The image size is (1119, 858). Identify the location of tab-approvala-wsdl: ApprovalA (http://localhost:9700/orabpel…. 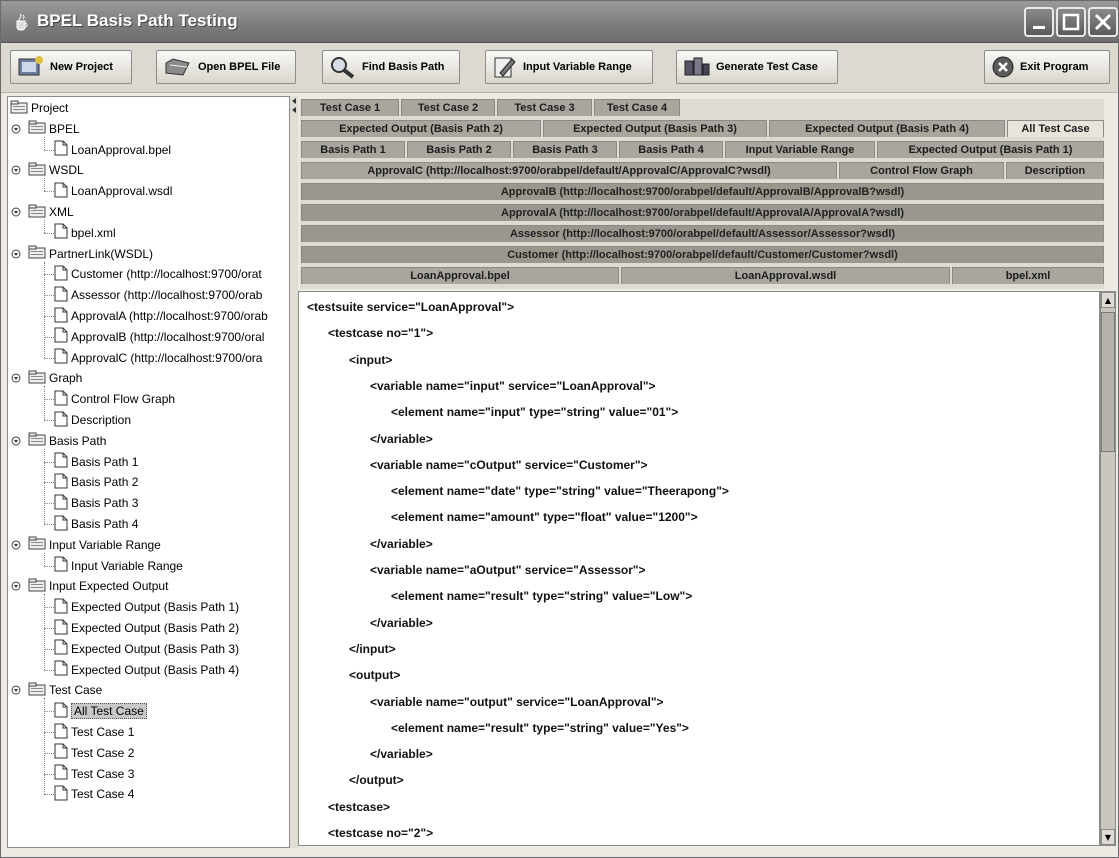
(702, 212).